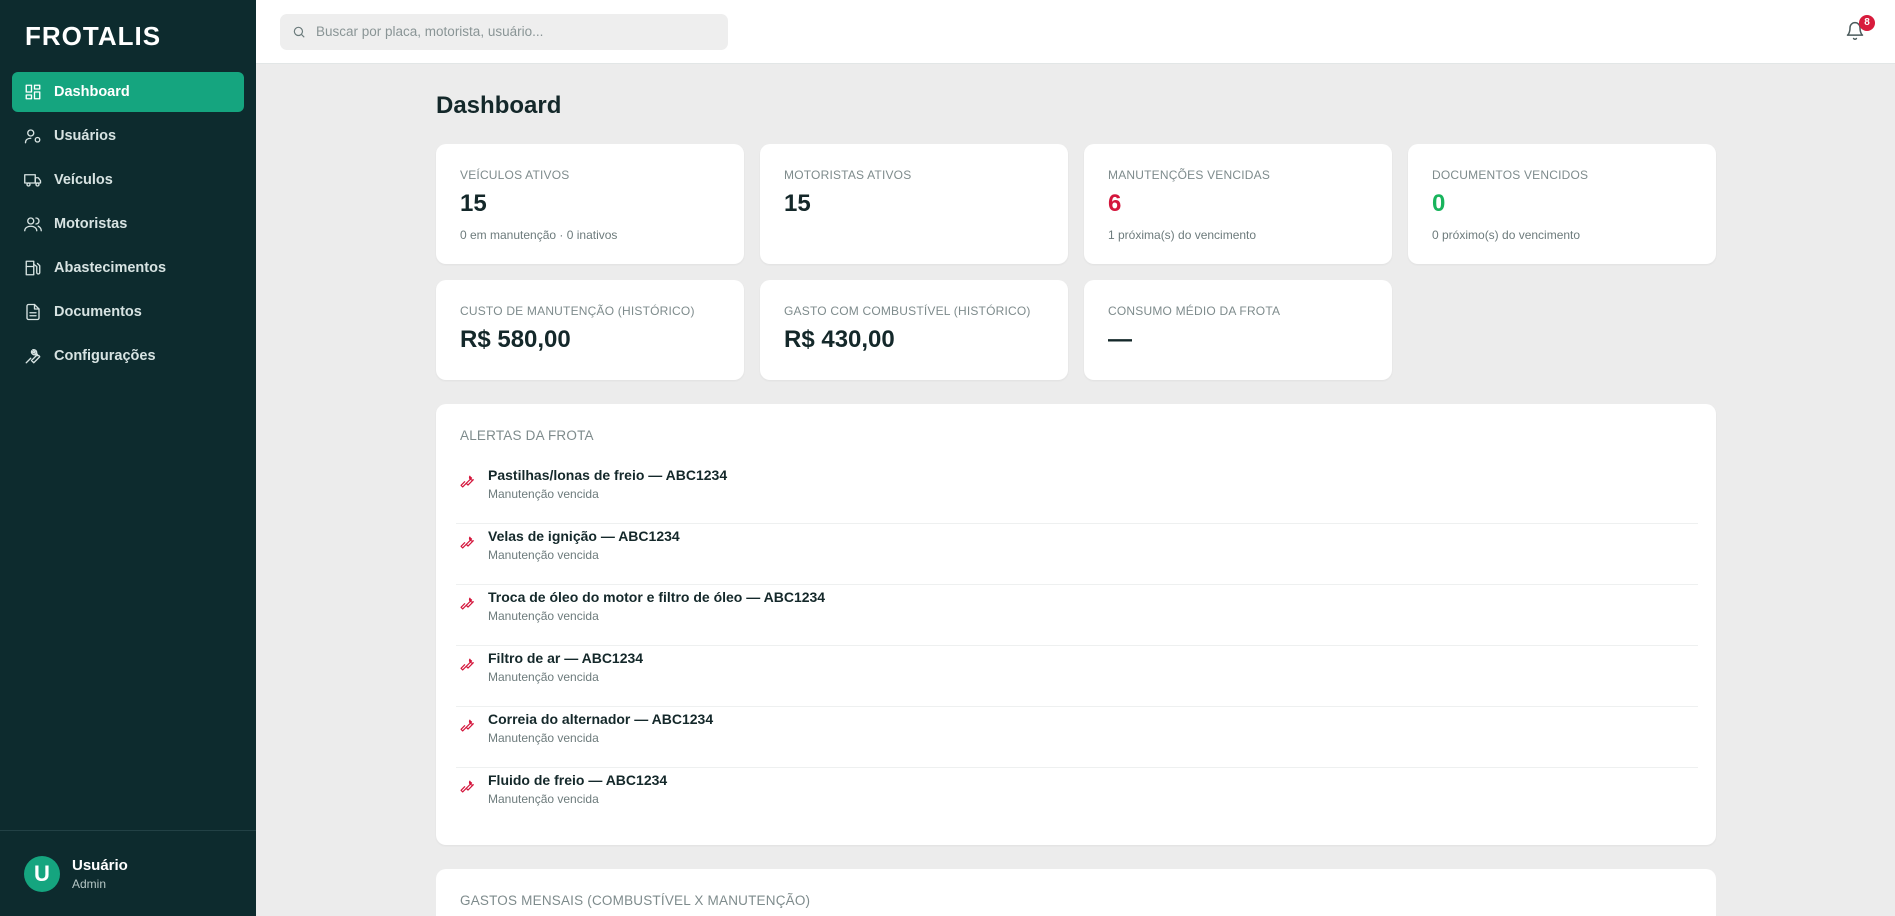 This screenshot has width=1895, height=916. What do you see at coordinates (299, 32) in the screenshot?
I see `search-icon` at bounding box center [299, 32].